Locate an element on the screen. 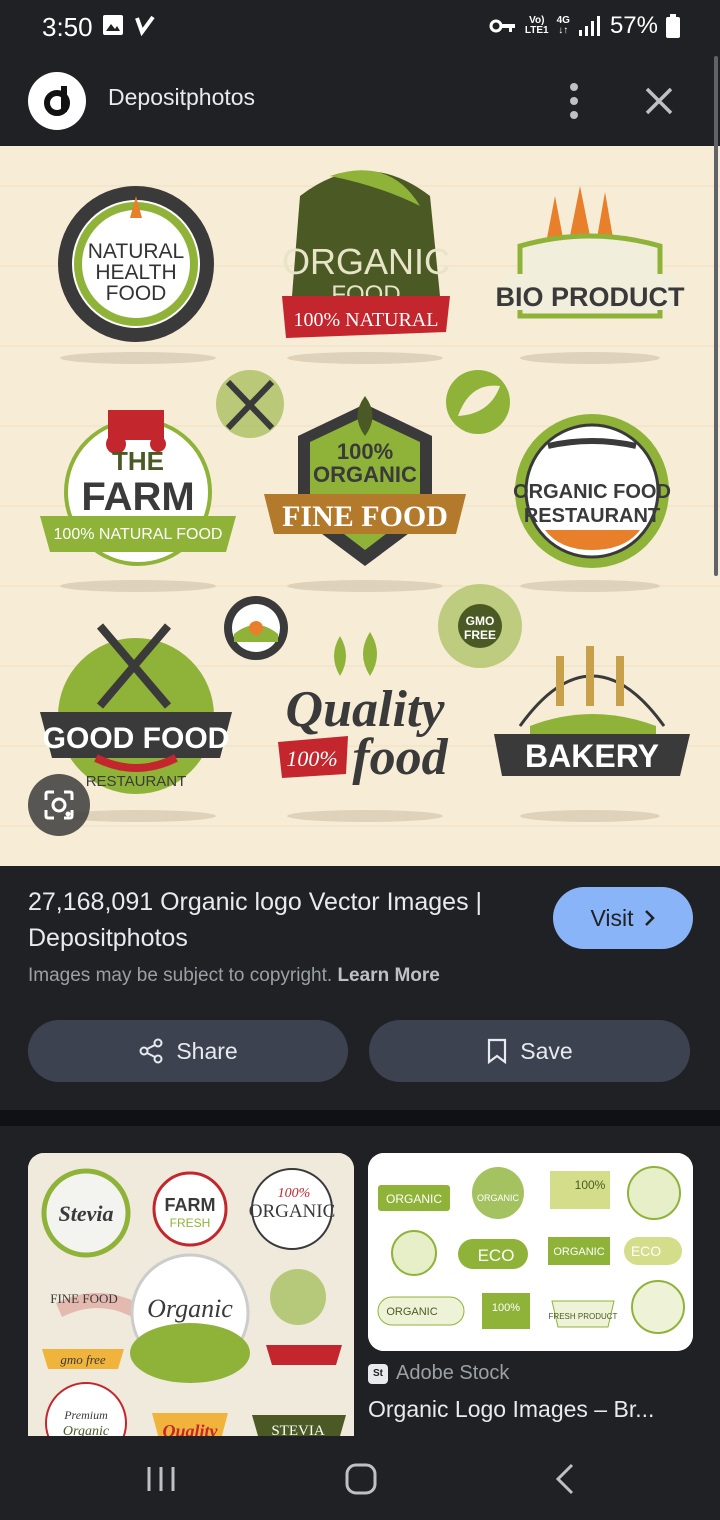 Image resolution: width=720 pixels, height=1520 pixels. svg-text: Premium is located at coordinates (85, 1415).